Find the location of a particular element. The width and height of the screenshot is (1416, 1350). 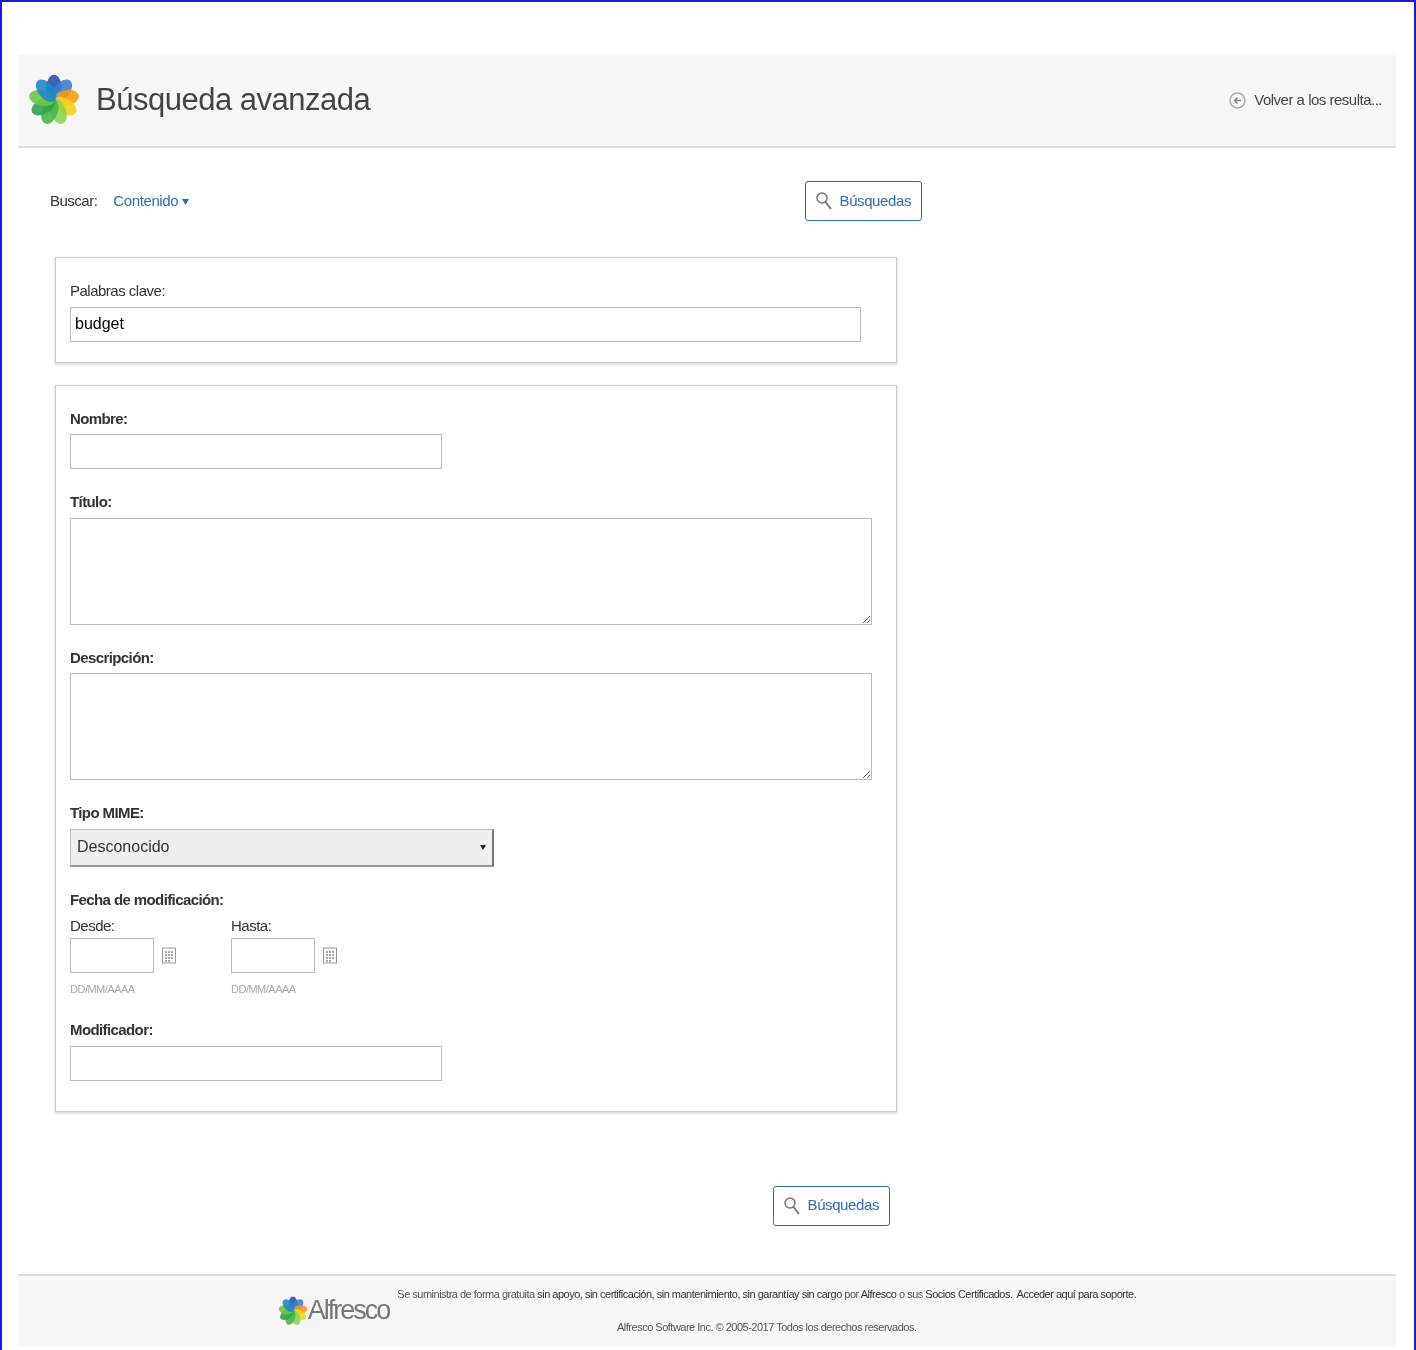

scope-dropdown: Contenido is located at coordinates (151, 201).